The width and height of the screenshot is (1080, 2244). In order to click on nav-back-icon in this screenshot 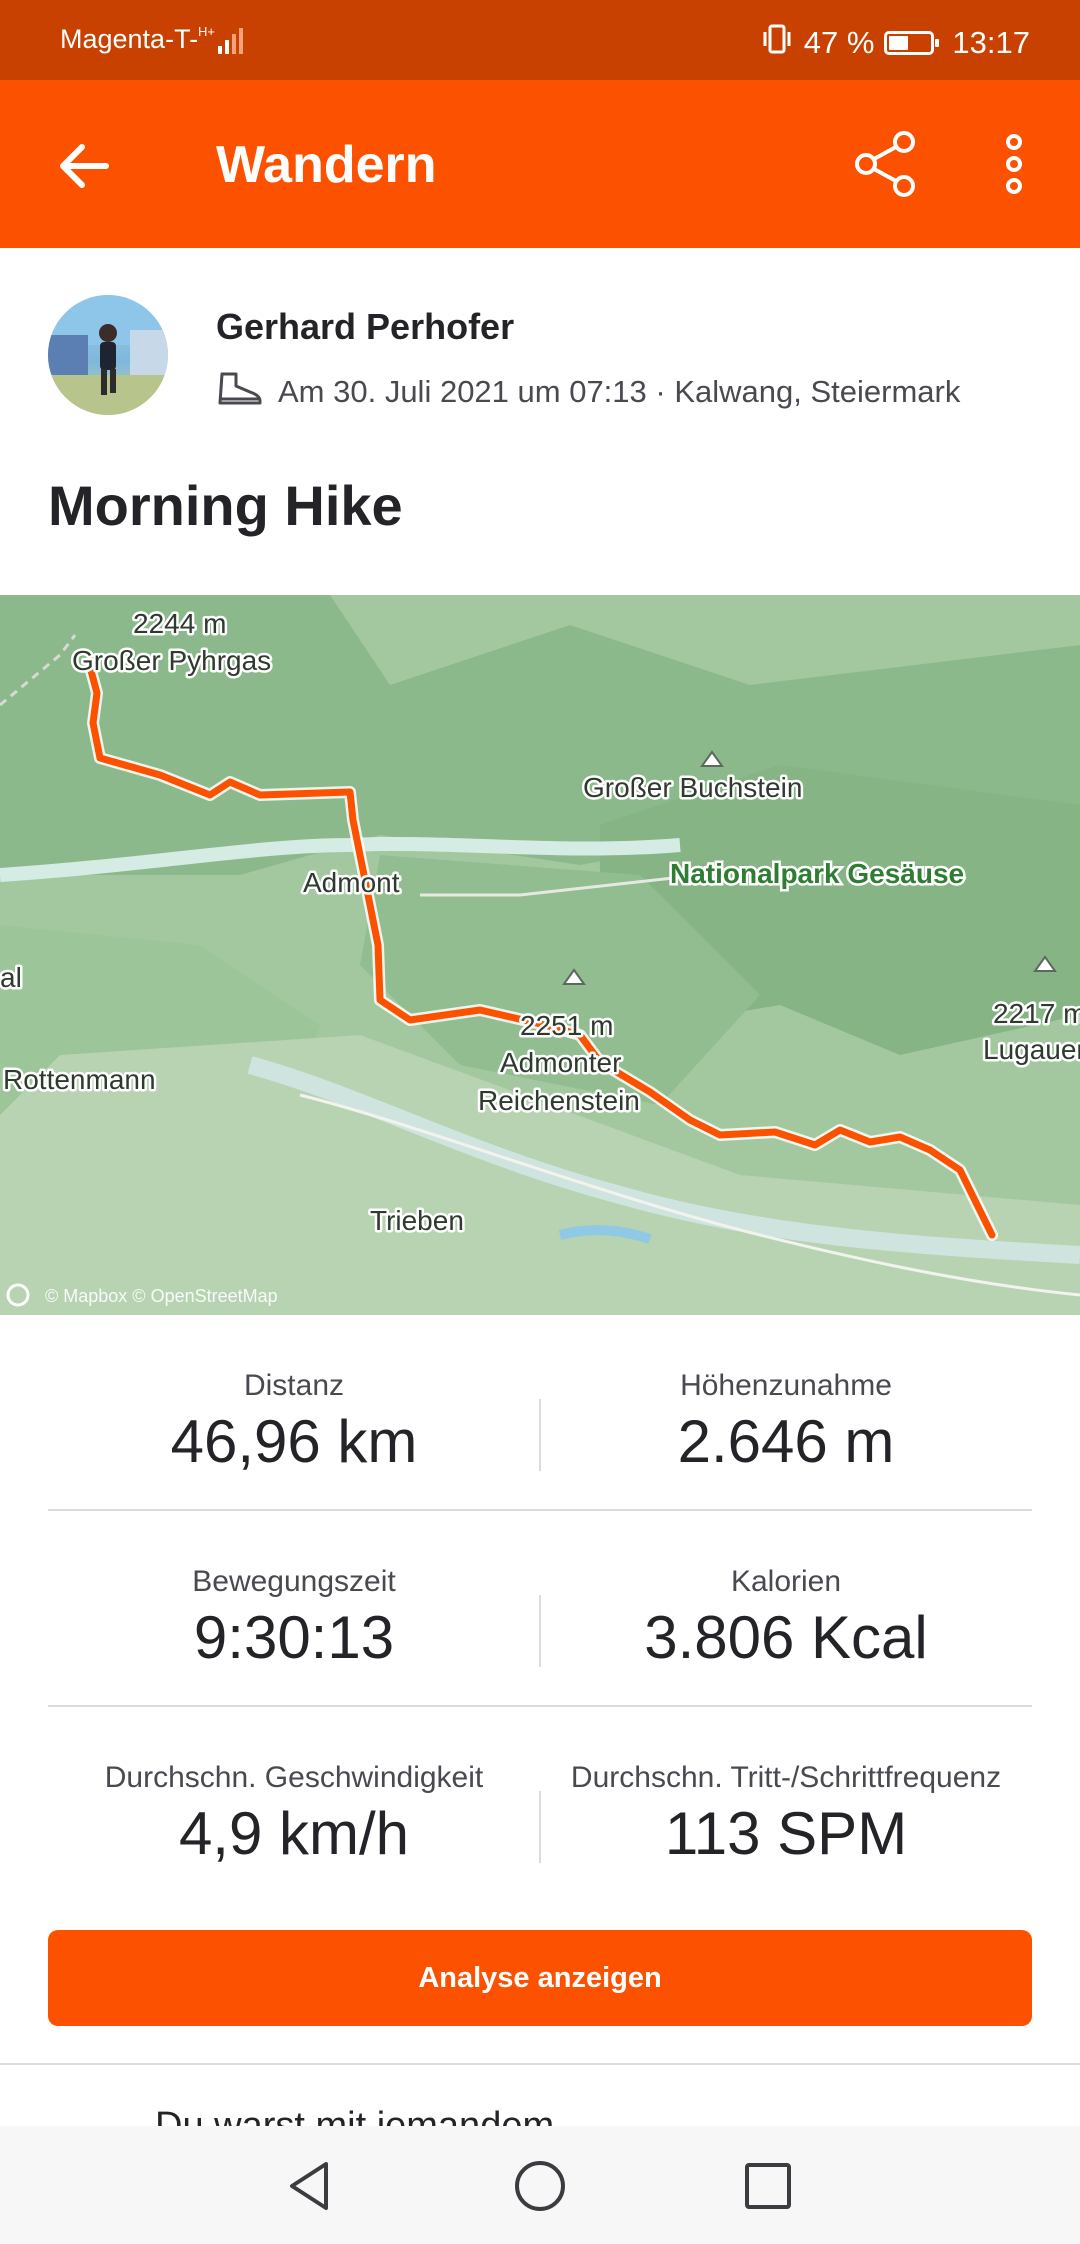, I will do `click(310, 2186)`.